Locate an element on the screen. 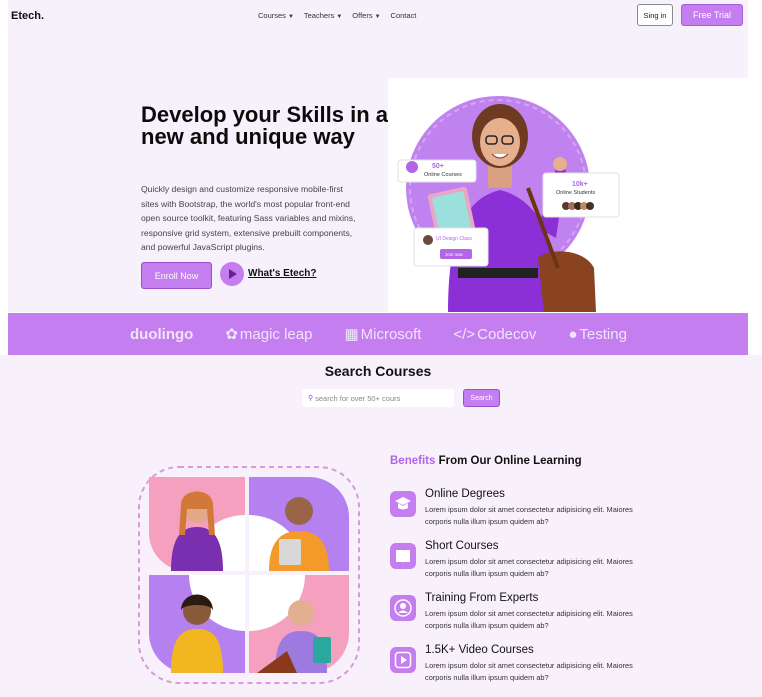 This screenshot has width=762, height=697. whats-etech-link: What's Etech? is located at coordinates (282, 273).